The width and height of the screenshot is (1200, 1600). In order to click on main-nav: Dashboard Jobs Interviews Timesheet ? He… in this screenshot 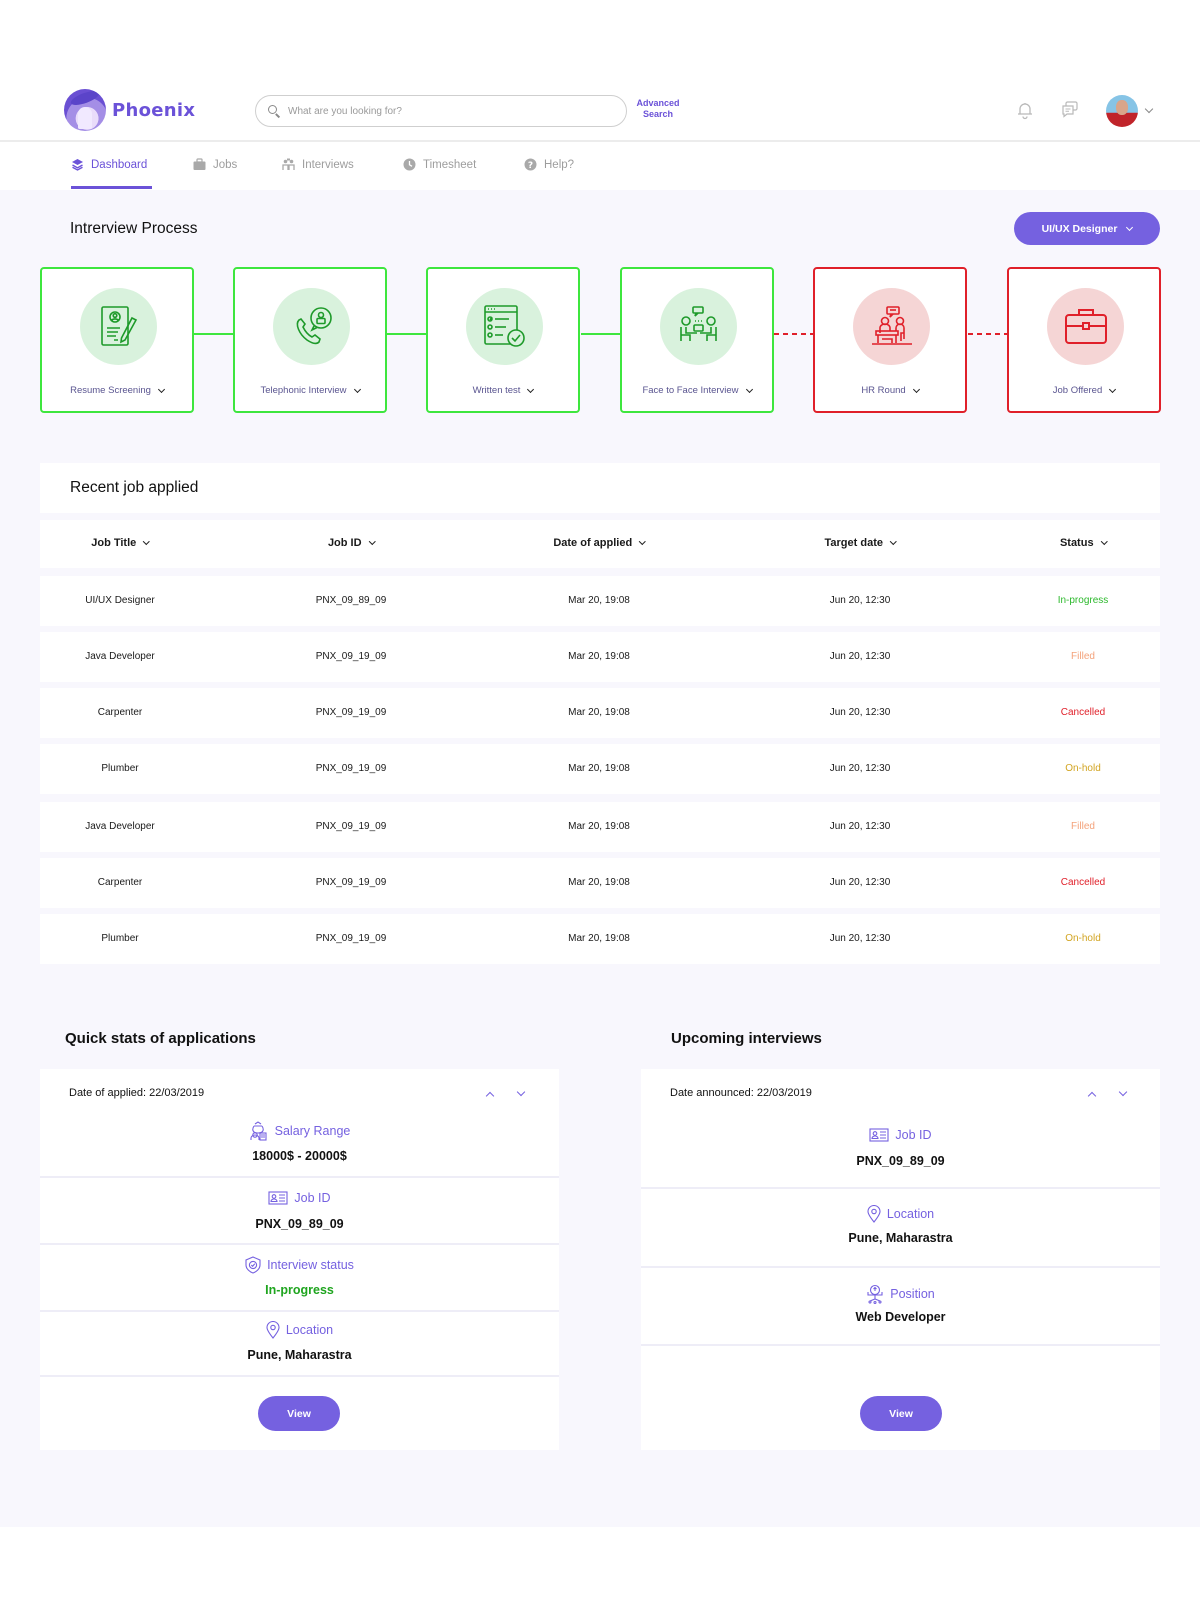, I will do `click(600, 167)`.